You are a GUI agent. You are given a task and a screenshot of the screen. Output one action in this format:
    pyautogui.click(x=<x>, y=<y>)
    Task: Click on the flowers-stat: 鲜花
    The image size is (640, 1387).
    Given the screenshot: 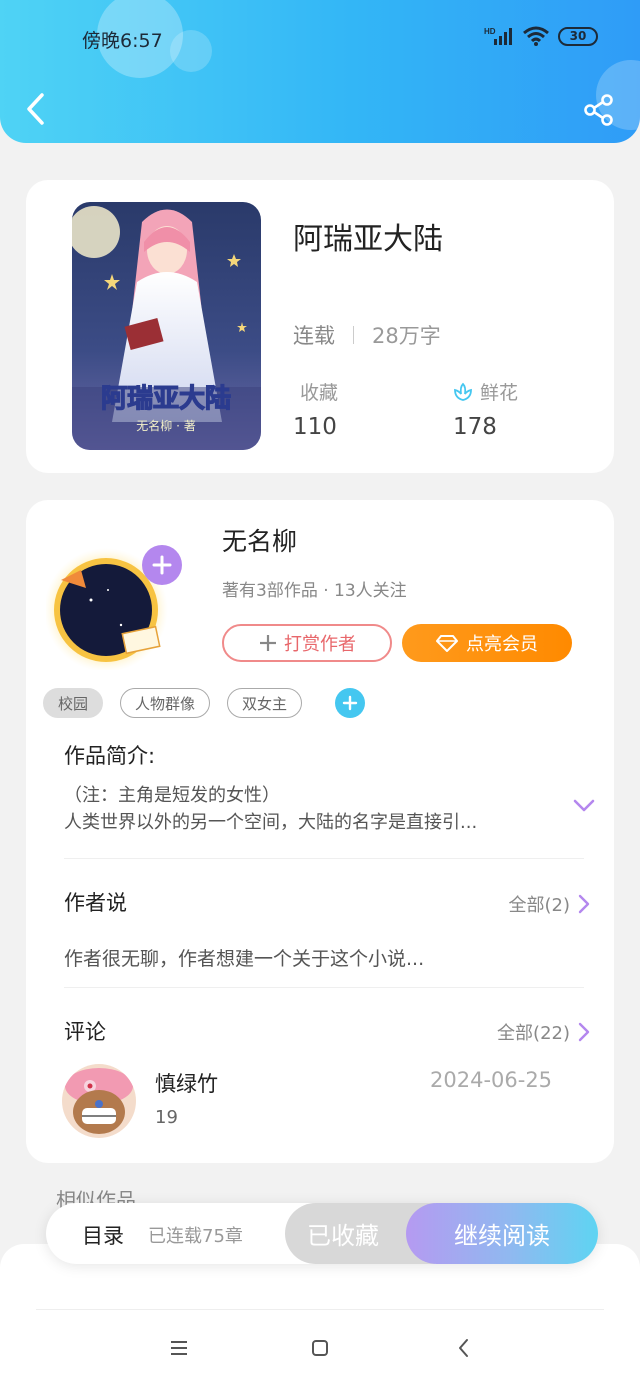 What is the action you would take?
    pyautogui.click(x=485, y=391)
    